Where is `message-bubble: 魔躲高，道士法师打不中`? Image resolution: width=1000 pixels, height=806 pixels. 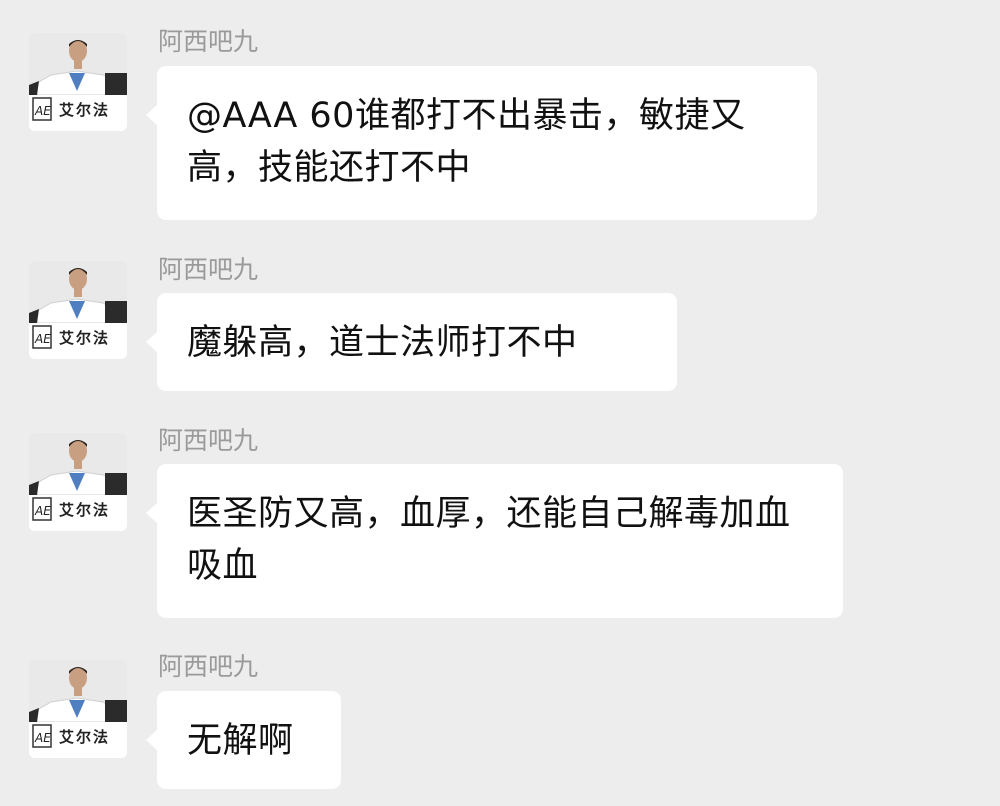 message-bubble: 魔躲高，道士法师打不中 is located at coordinates (411, 342).